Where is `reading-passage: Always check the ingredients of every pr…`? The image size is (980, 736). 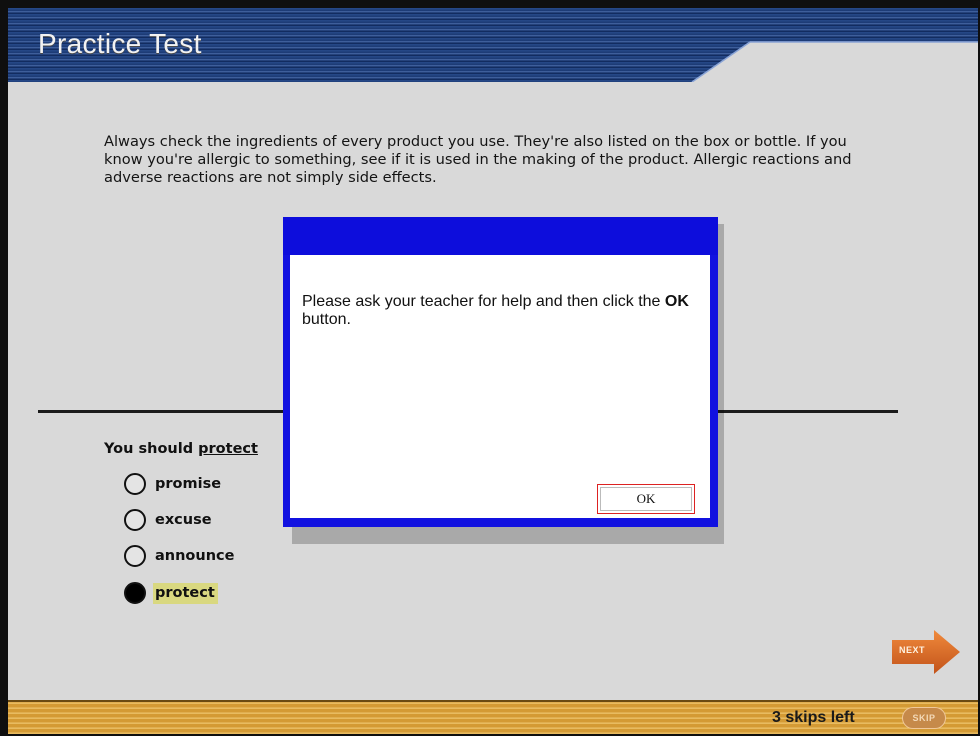
reading-passage: Always check the ingredients of every pr… is located at coordinates (478, 159).